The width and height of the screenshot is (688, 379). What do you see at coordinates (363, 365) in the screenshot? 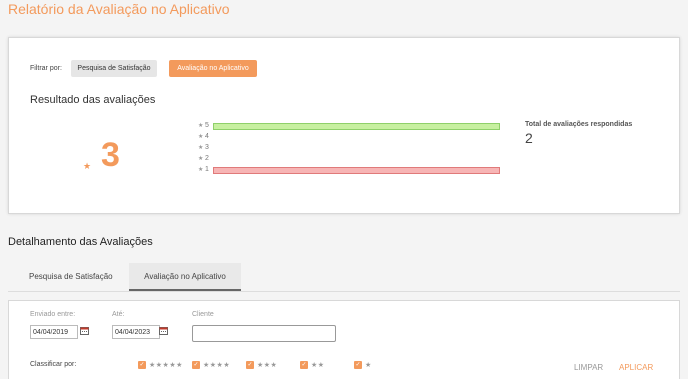
I see `rating-checkbox-1: ✓ ★` at bounding box center [363, 365].